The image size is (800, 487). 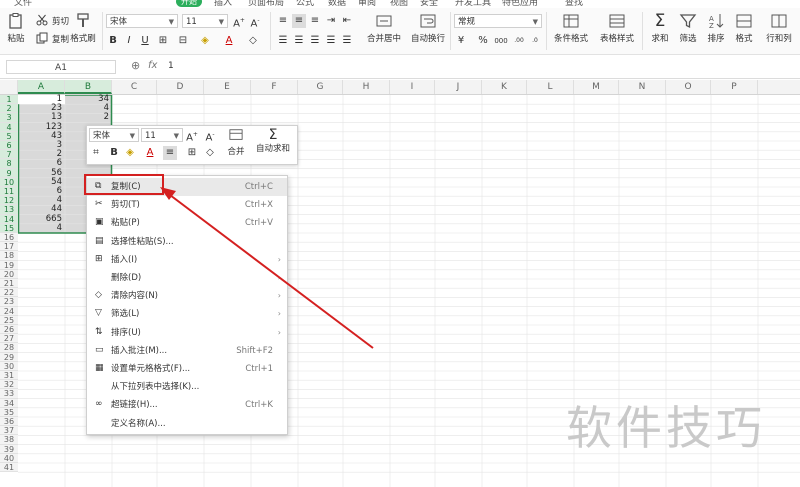 I want to click on watermark-text: 软件技巧, so click(x=666, y=428).